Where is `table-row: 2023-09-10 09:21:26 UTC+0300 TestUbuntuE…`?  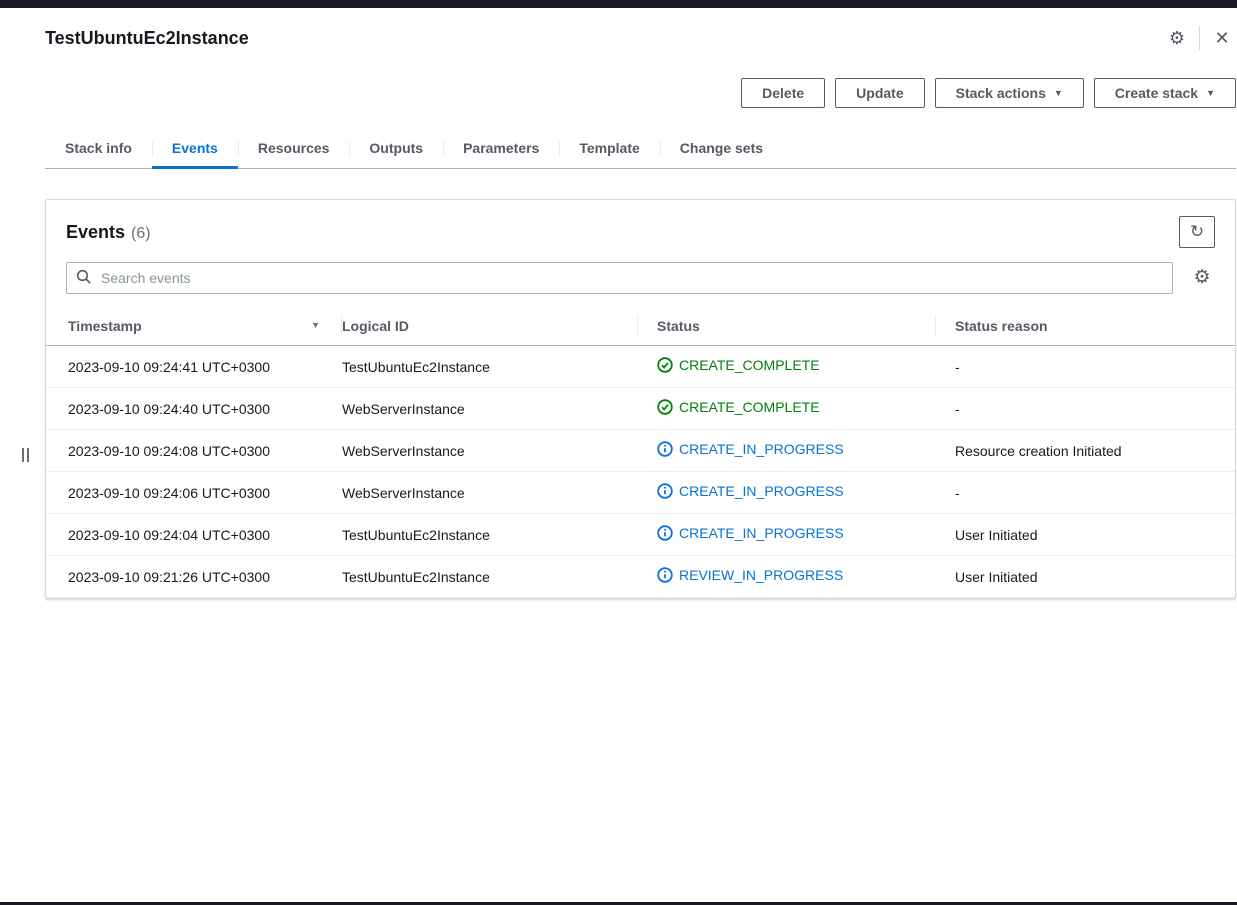
table-row: 2023-09-10 09:21:26 UTC+0300 TestUbuntuE… is located at coordinates (640, 576).